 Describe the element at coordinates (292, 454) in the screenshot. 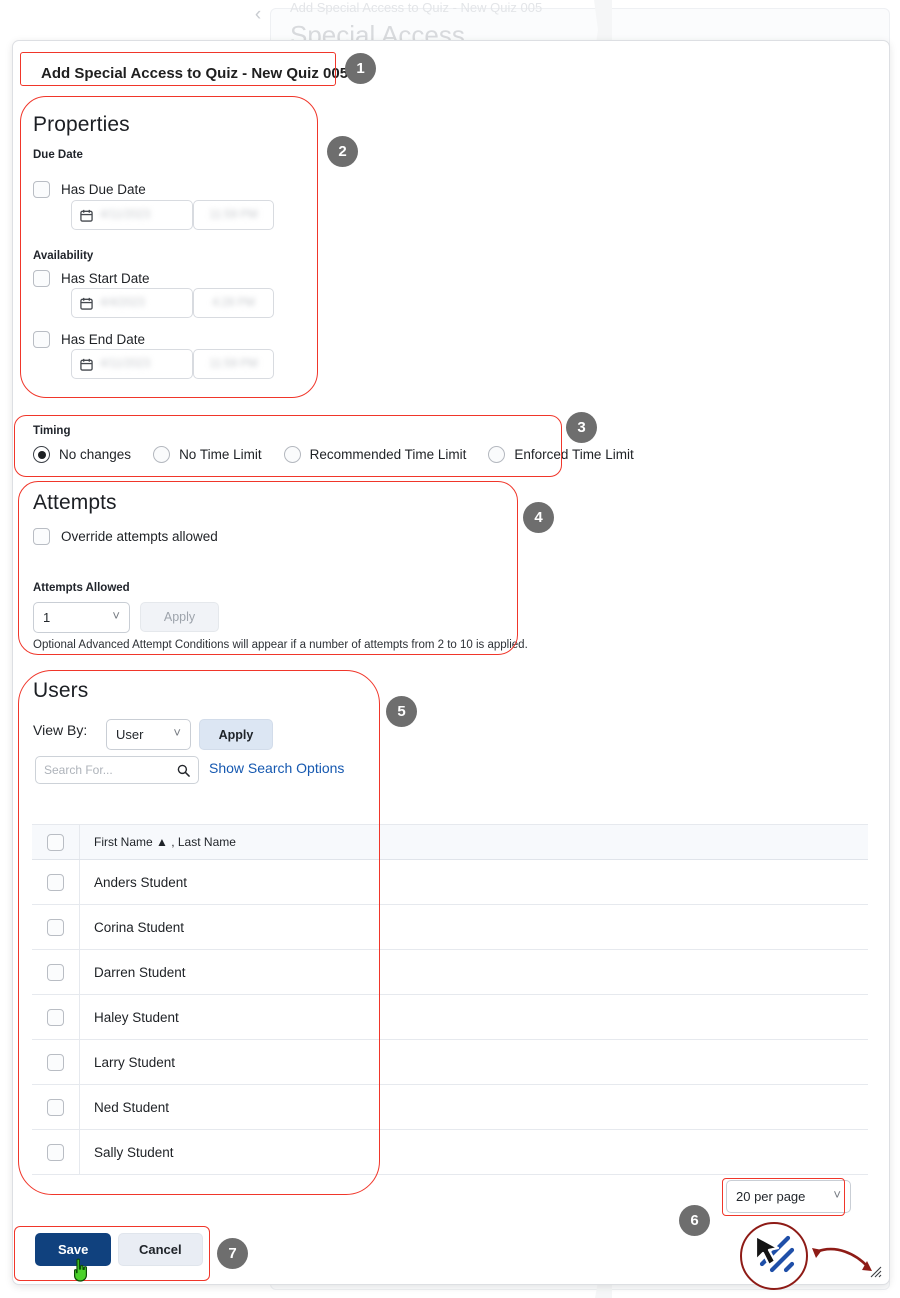

I see `radio-recommended-time-limit` at that location.